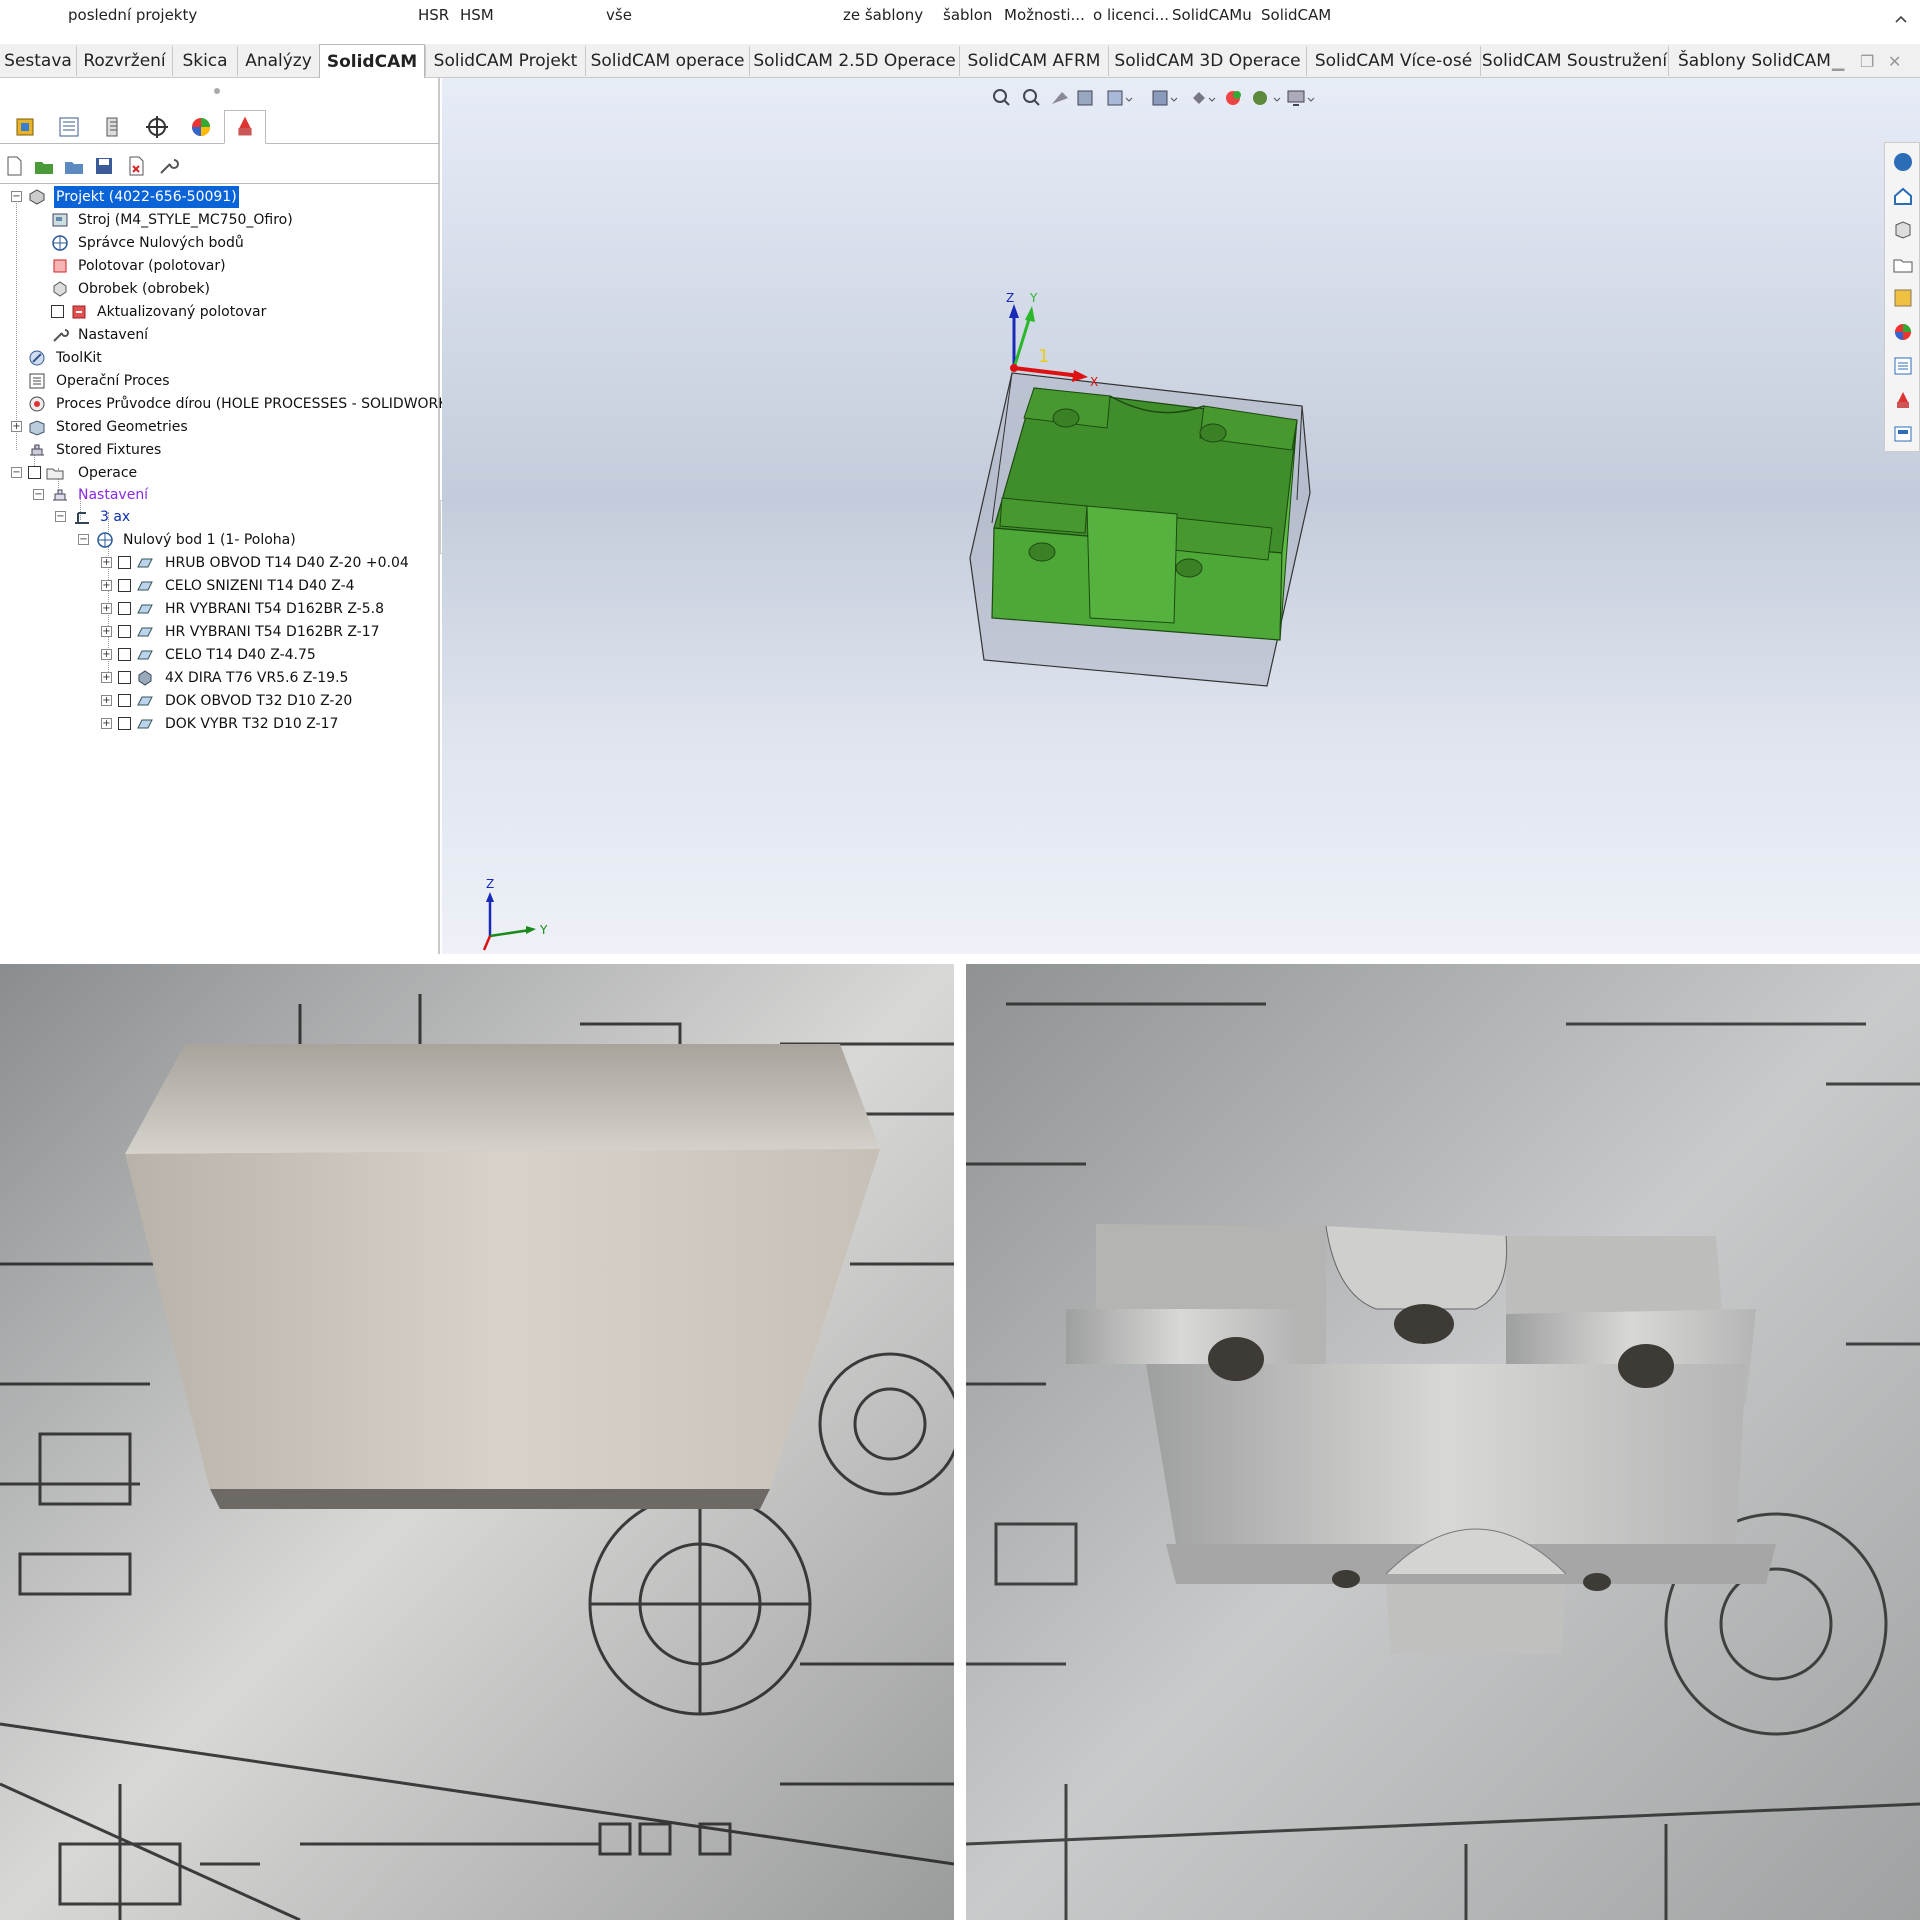 The width and height of the screenshot is (1920, 1920). What do you see at coordinates (1165, 98) in the screenshot?
I see `display-style-icon` at bounding box center [1165, 98].